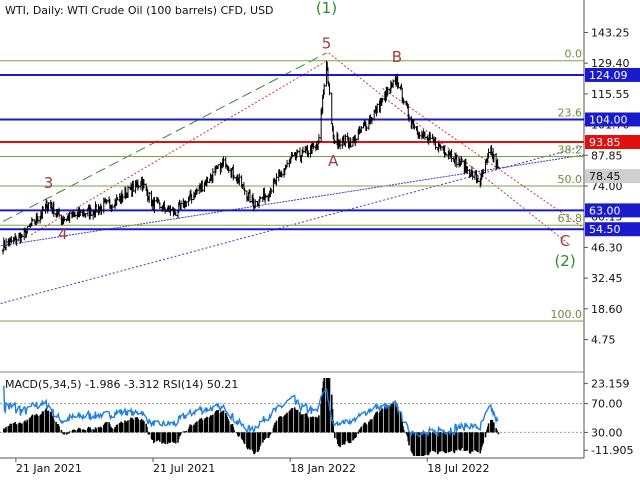 The image size is (640, 480). I want to click on wave-label: 3, so click(49, 183).